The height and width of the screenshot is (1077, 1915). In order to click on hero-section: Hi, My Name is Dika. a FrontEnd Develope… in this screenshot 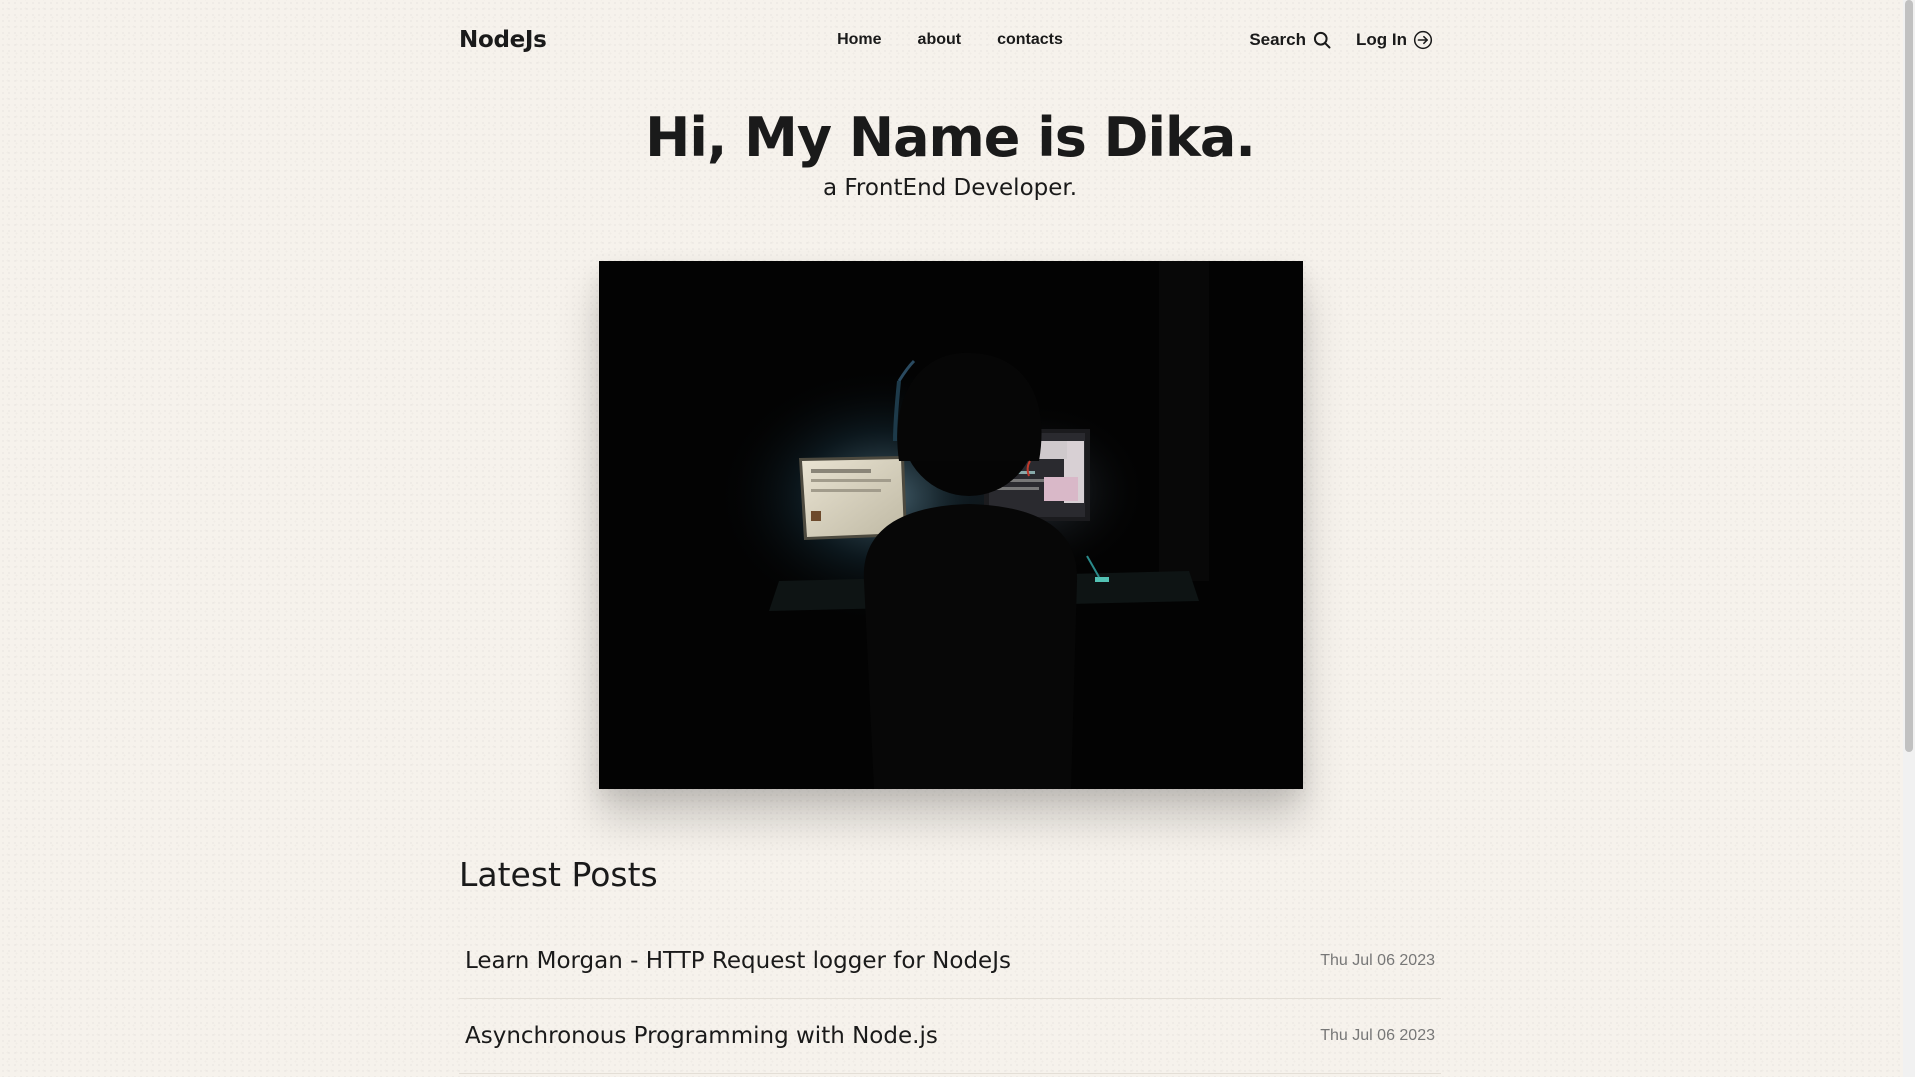, I will do `click(950, 153)`.